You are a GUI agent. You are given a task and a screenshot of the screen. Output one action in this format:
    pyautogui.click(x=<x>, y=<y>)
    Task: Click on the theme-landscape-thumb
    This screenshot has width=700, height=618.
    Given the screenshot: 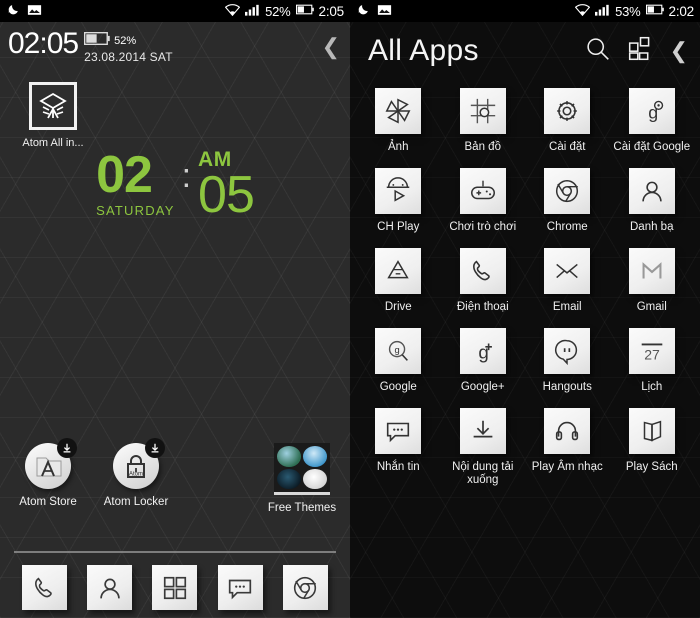 What is the action you would take?
    pyautogui.click(x=289, y=456)
    